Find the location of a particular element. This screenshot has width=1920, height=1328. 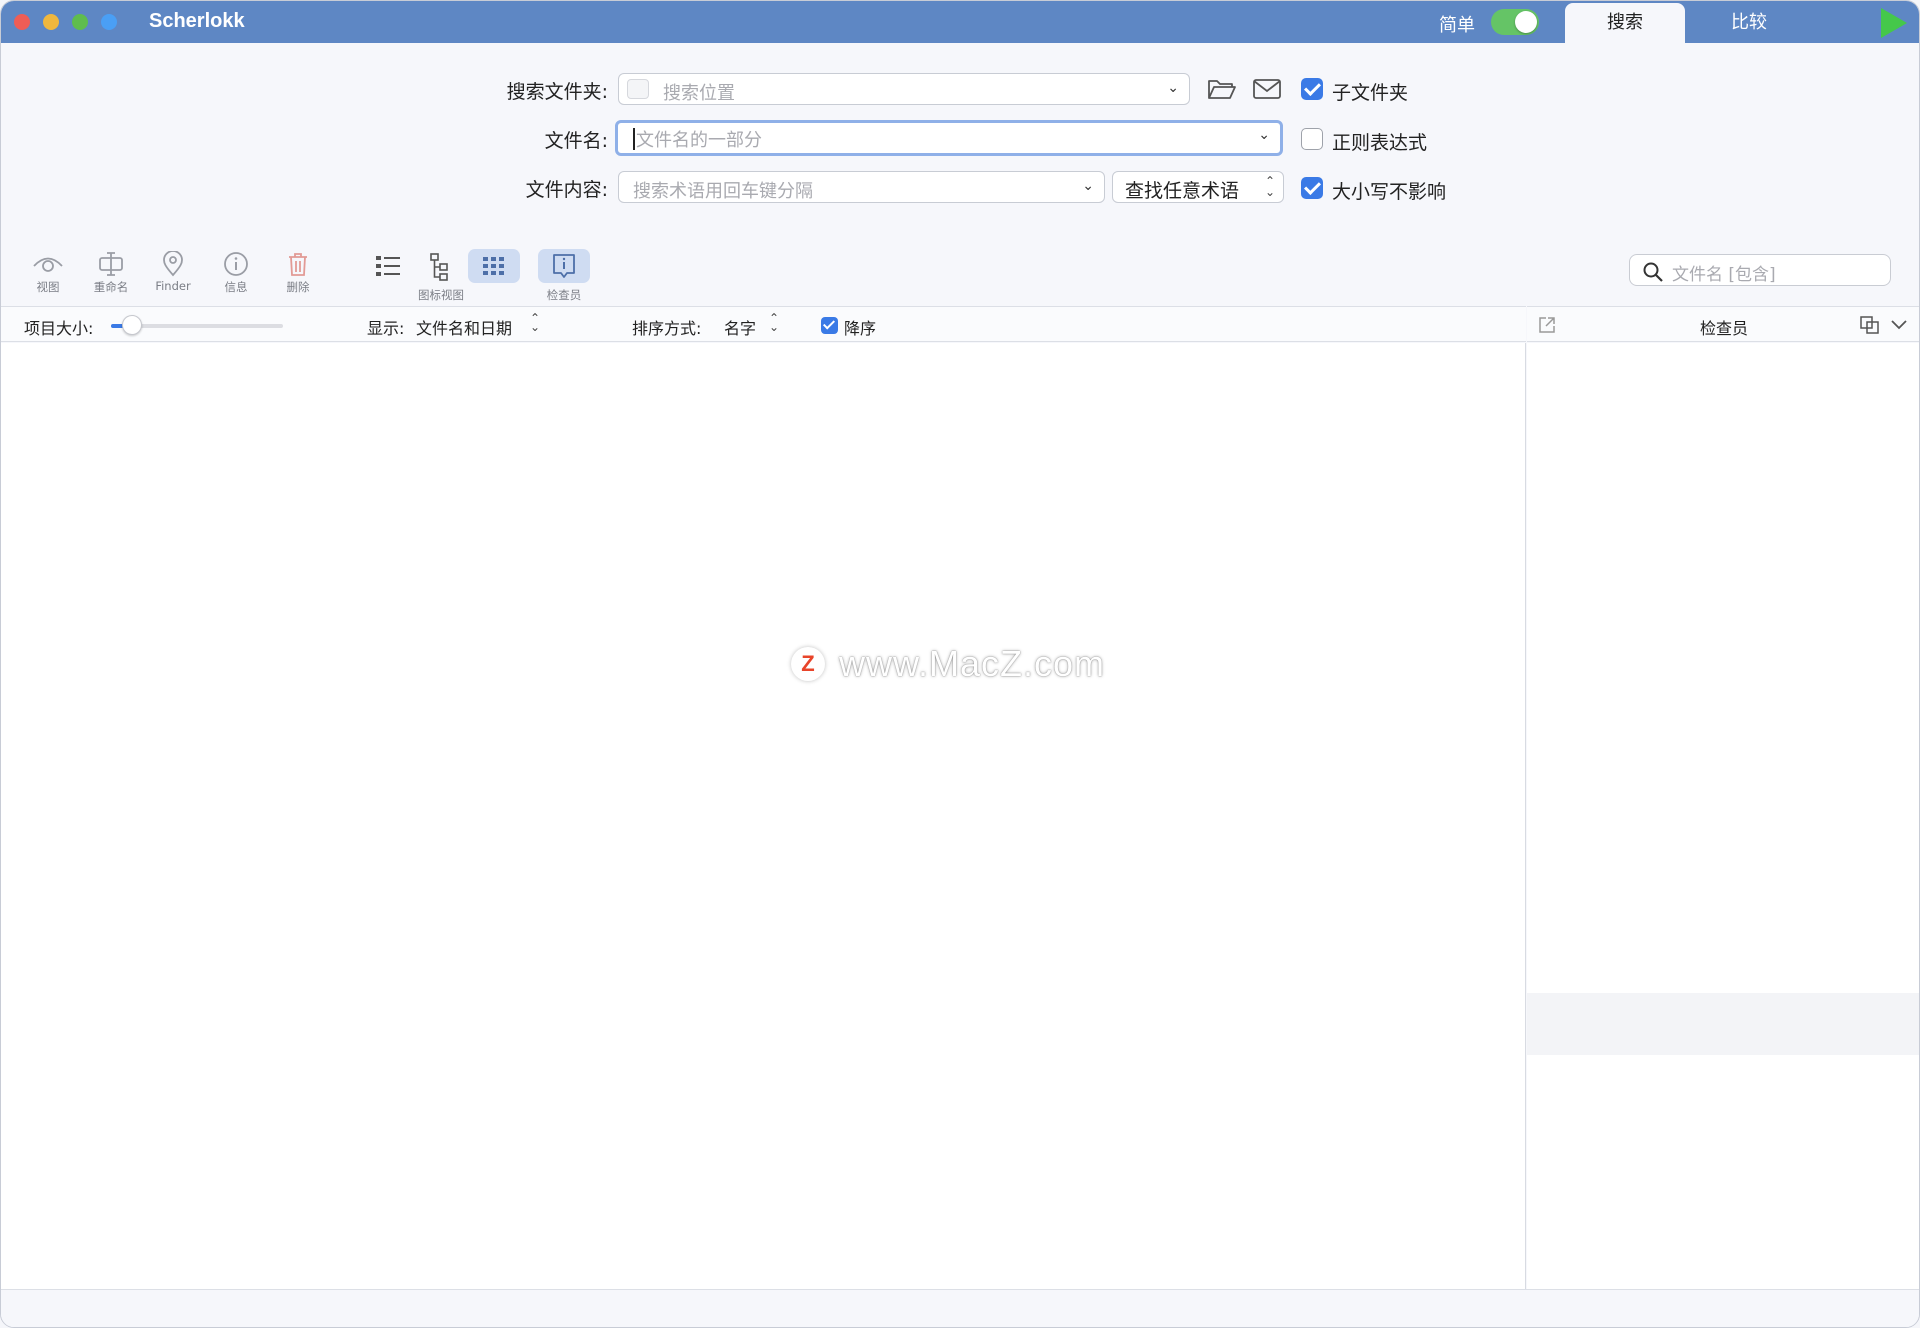

search-folder-placeholder: 搜索位置 is located at coordinates (699, 93).